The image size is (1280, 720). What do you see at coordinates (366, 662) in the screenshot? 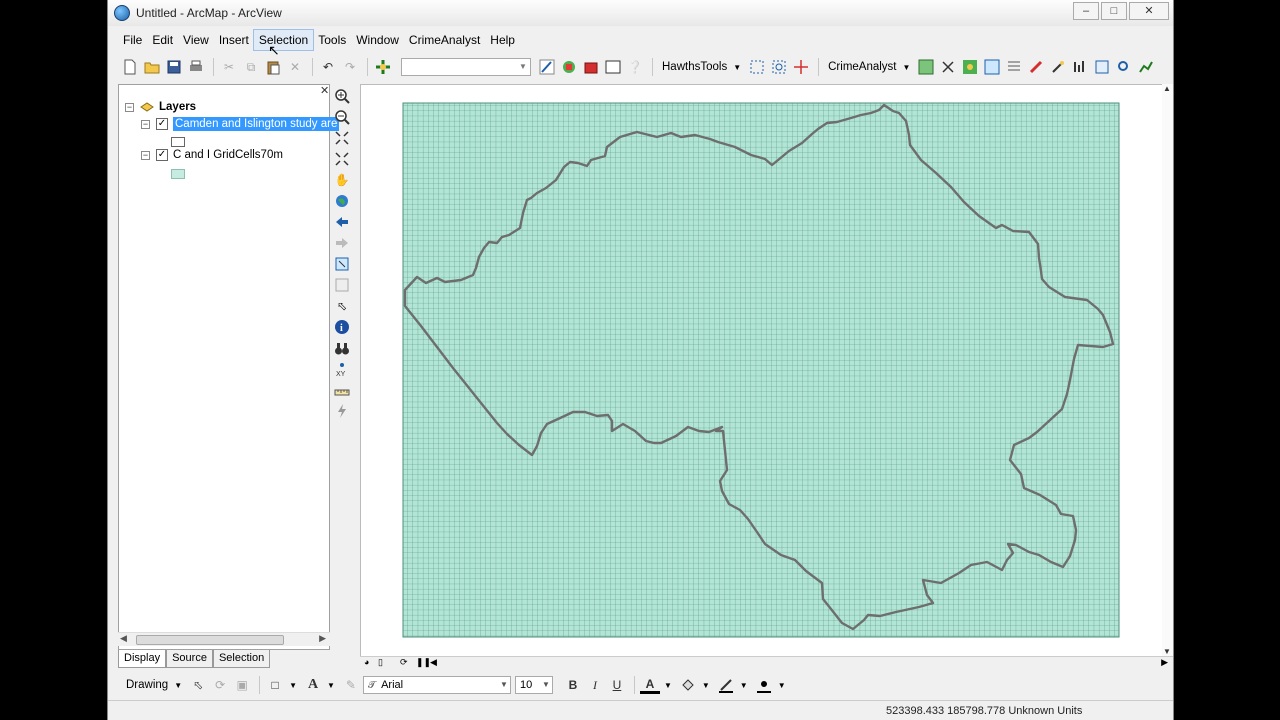
I see `data-view-icon: ◕` at bounding box center [366, 662].